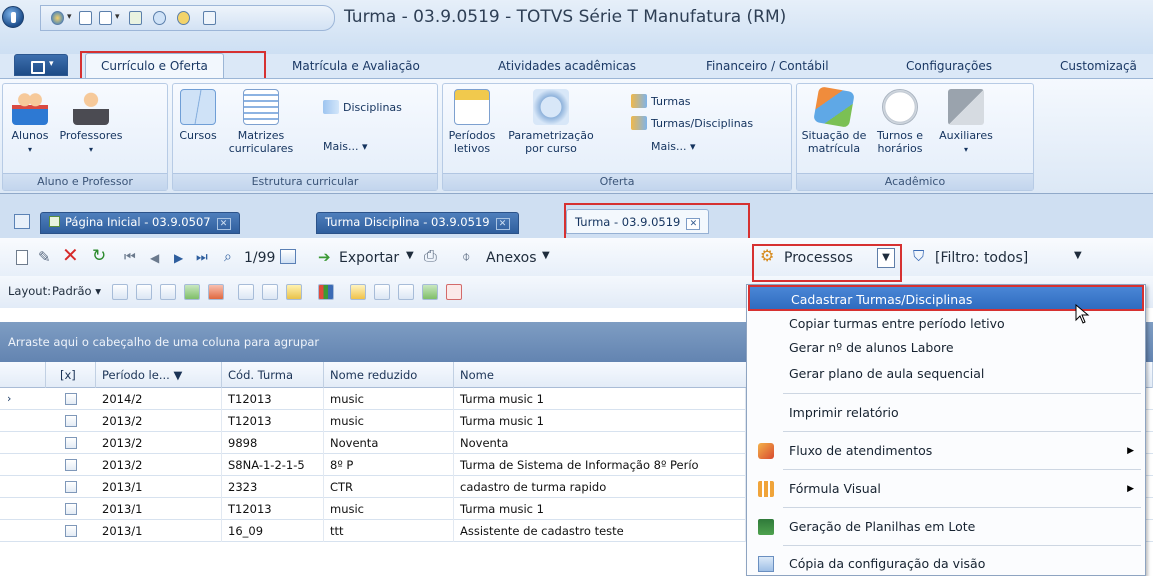 Image resolution: width=1153 pixels, height=576 pixels. I want to click on professores-button: Professores ▾, so click(91, 121).